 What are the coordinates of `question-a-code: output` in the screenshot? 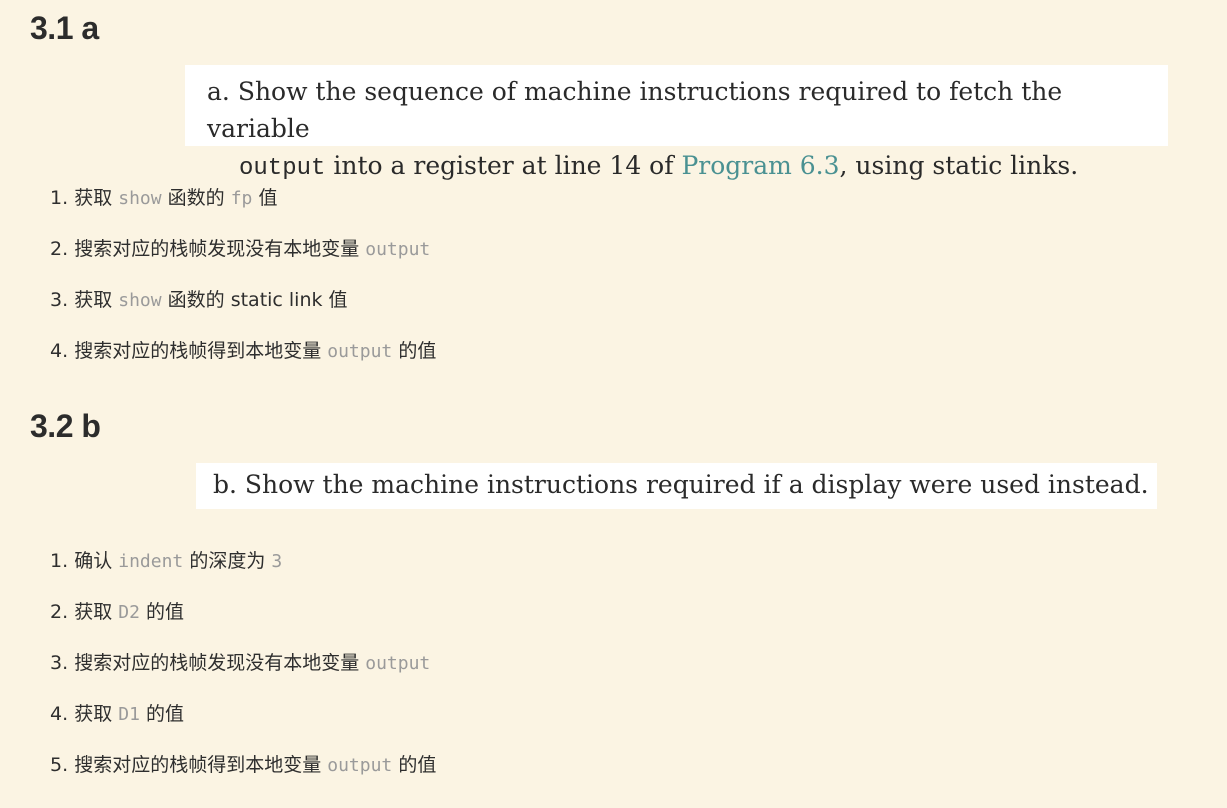 It's located at (282, 168).